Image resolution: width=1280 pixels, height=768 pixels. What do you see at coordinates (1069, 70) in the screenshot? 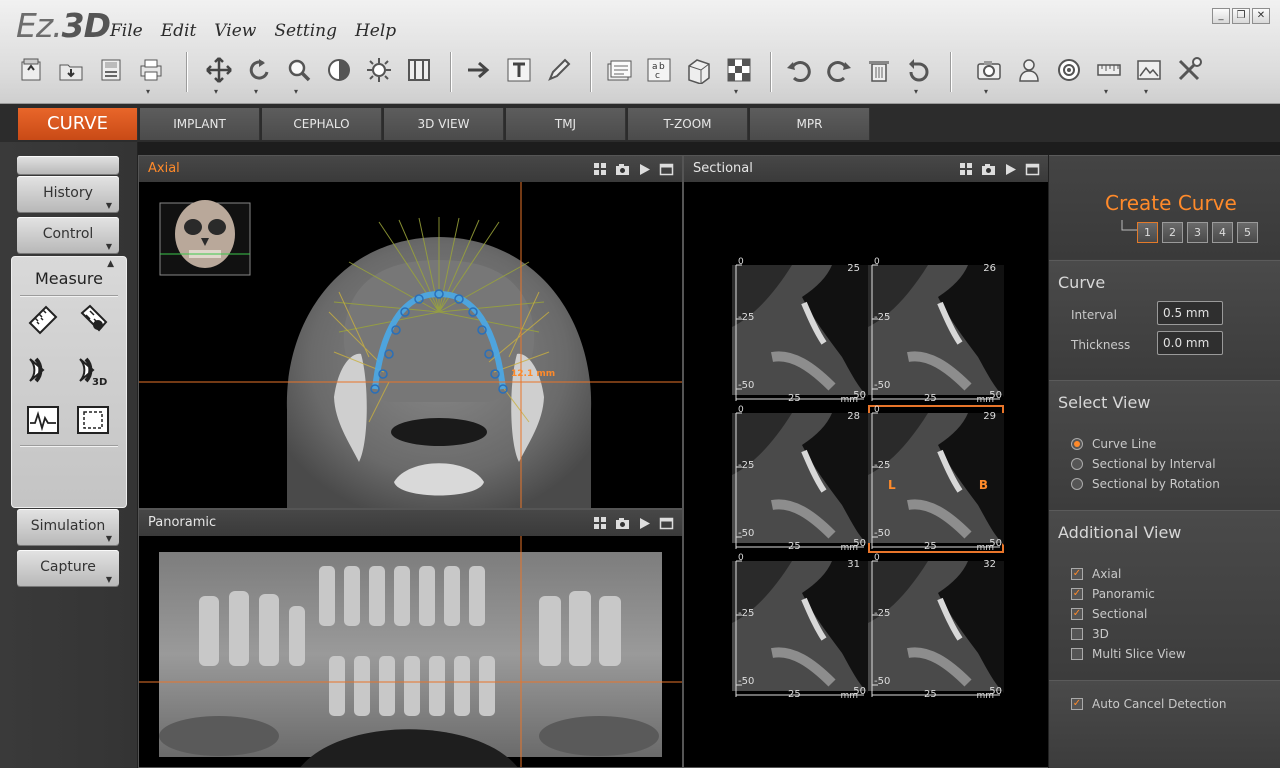
I see `target-icon` at bounding box center [1069, 70].